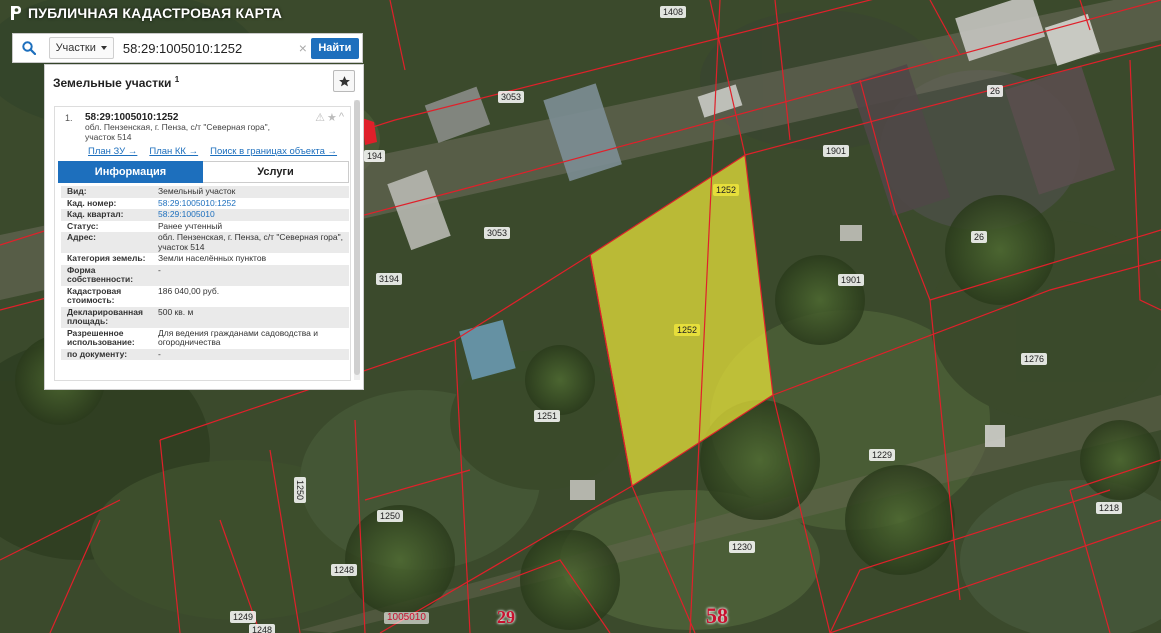 This screenshot has width=1161, height=633. What do you see at coordinates (276, 172) in the screenshot?
I see `tab-services: Услуги` at bounding box center [276, 172].